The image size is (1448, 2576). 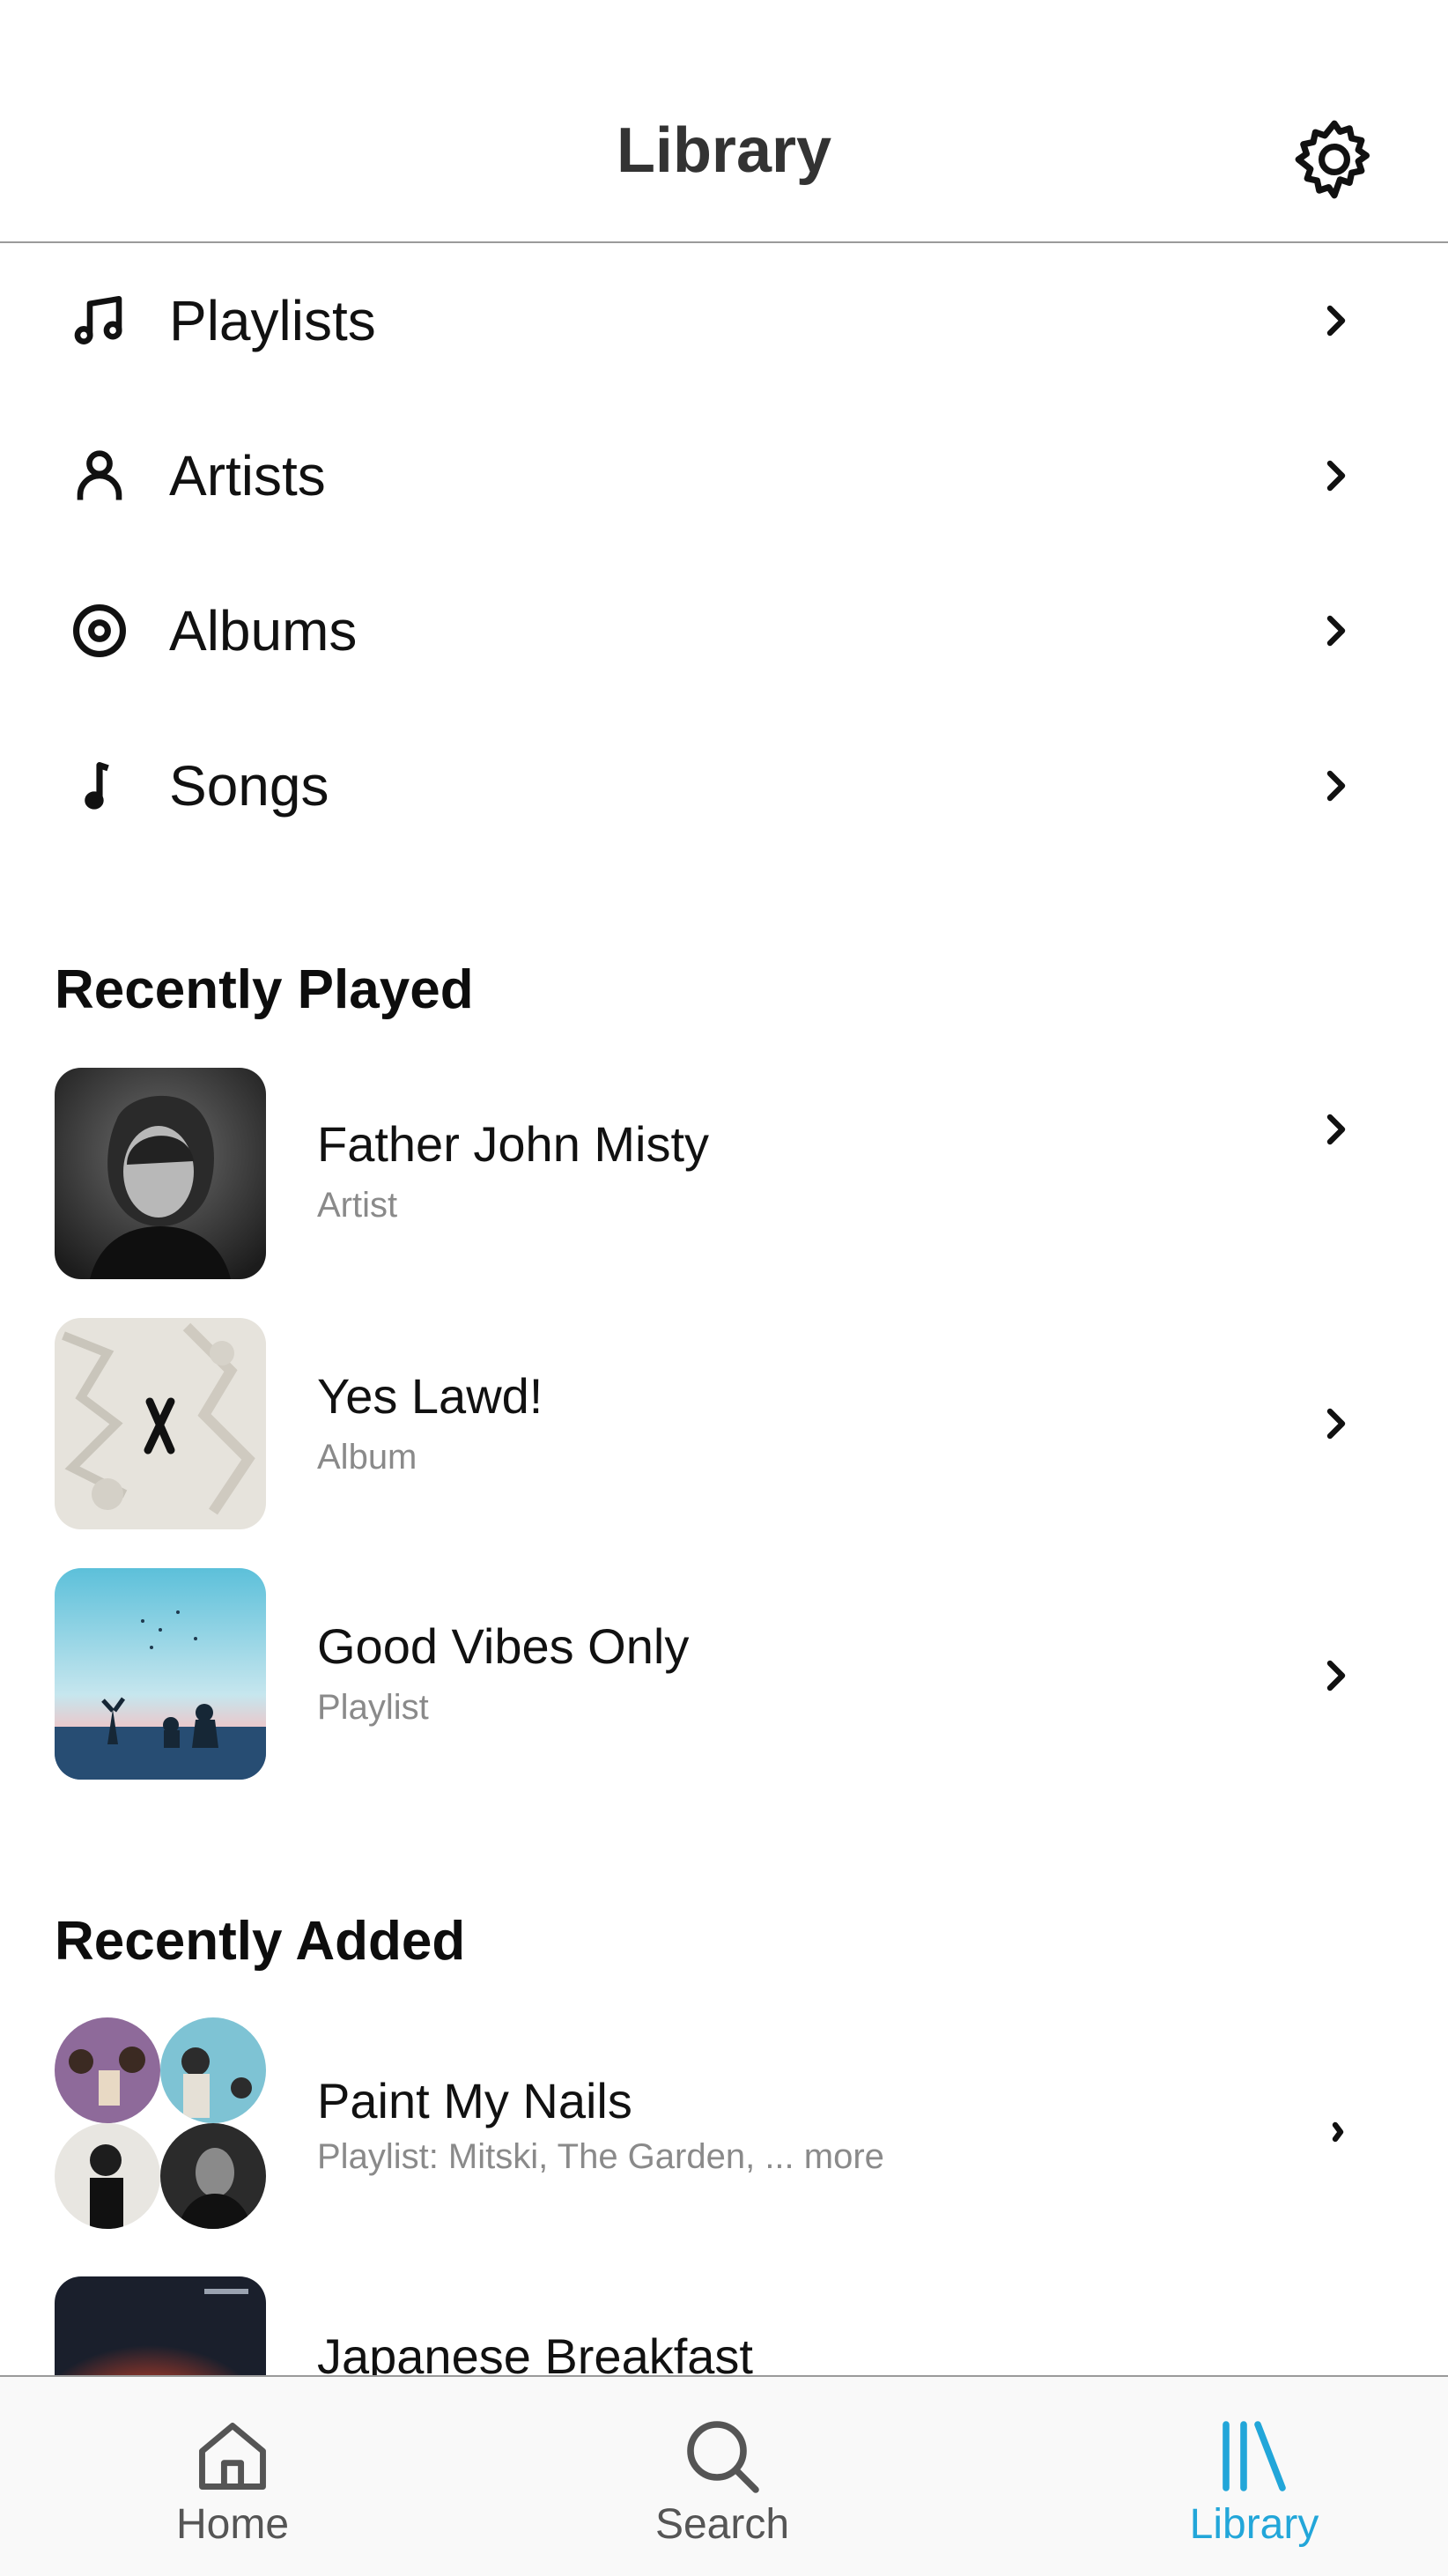 What do you see at coordinates (373, 1708) in the screenshot?
I see `item-subtitle: Playlist` at bounding box center [373, 1708].